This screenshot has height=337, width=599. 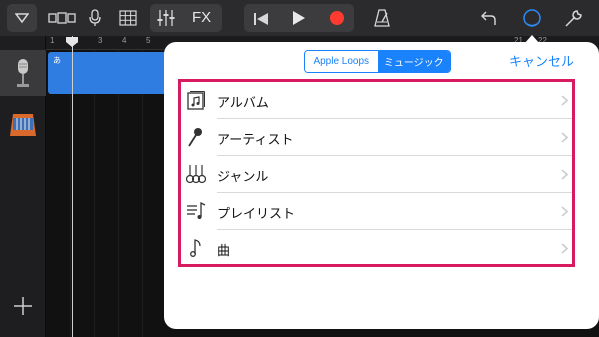 What do you see at coordinates (57, 60) in the screenshot?
I see `region-label: あ` at bounding box center [57, 60].